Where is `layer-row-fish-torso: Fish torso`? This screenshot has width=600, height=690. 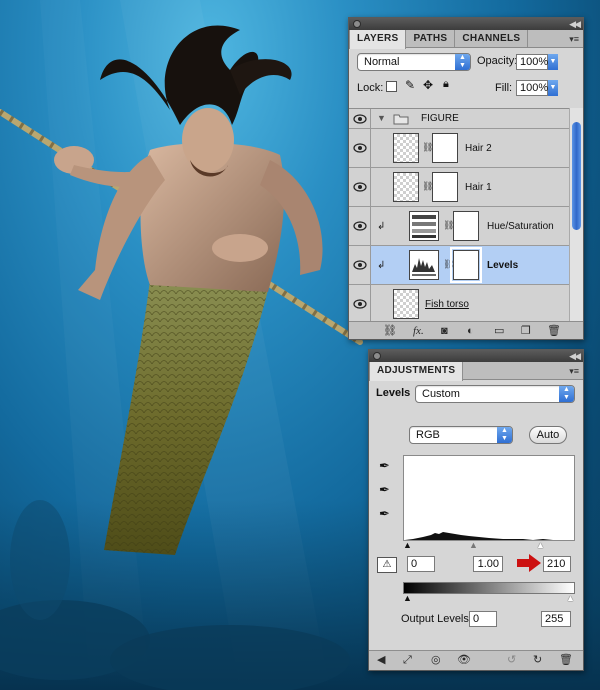
layer-row-fish-torso: Fish torso is located at coordinates (459, 304).